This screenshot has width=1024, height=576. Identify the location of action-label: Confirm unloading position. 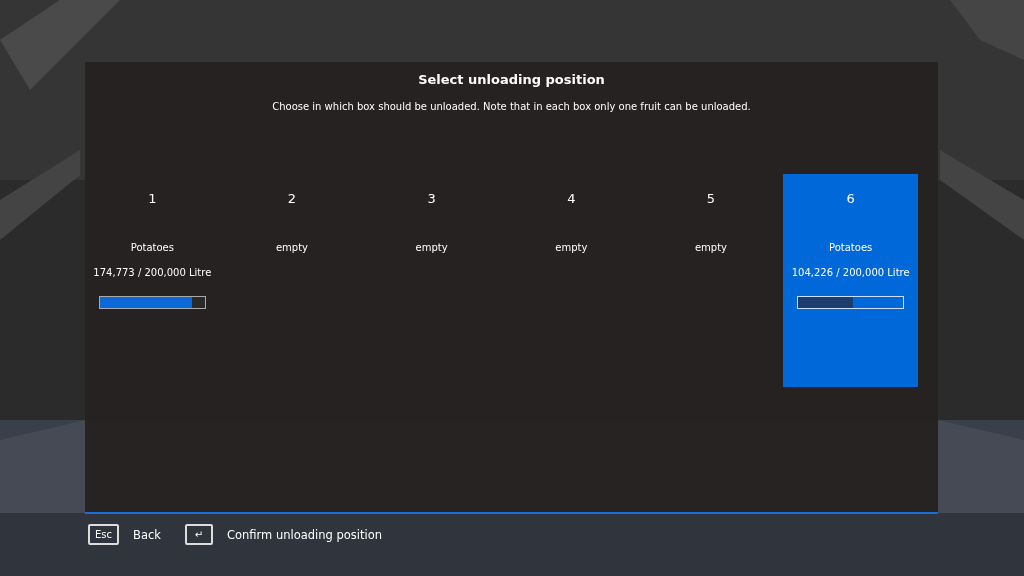
(304, 534).